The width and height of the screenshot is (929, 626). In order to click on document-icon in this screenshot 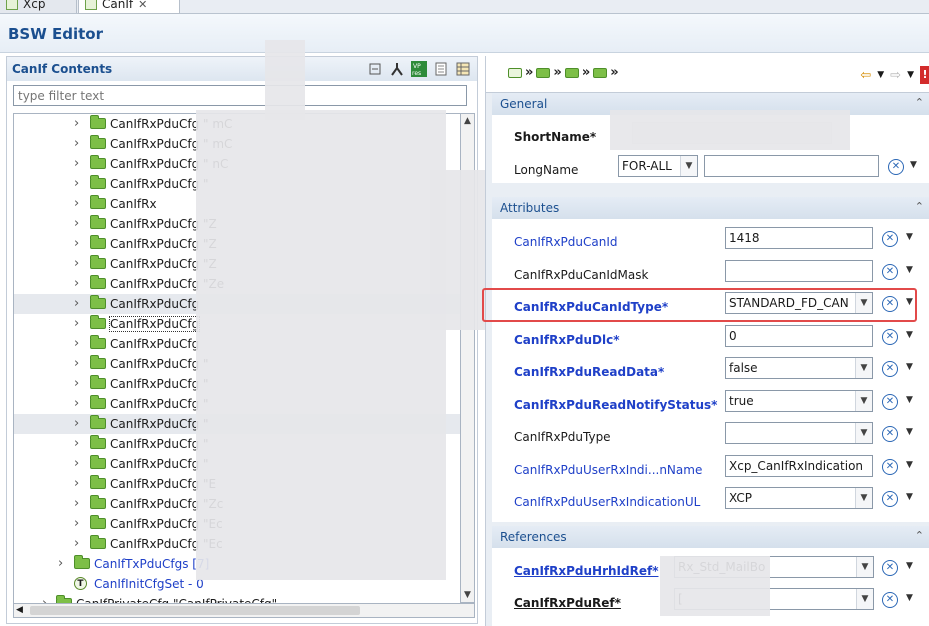, I will do `click(441, 69)`.